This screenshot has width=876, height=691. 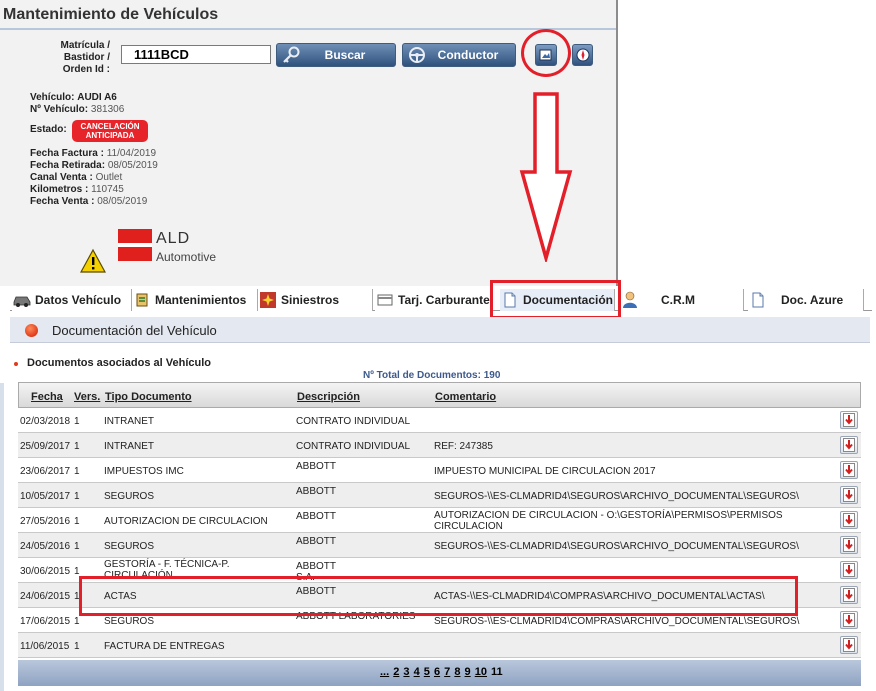 What do you see at coordinates (468, 526) in the screenshot?
I see `cell-comment-line: CIRCULACION` at bounding box center [468, 526].